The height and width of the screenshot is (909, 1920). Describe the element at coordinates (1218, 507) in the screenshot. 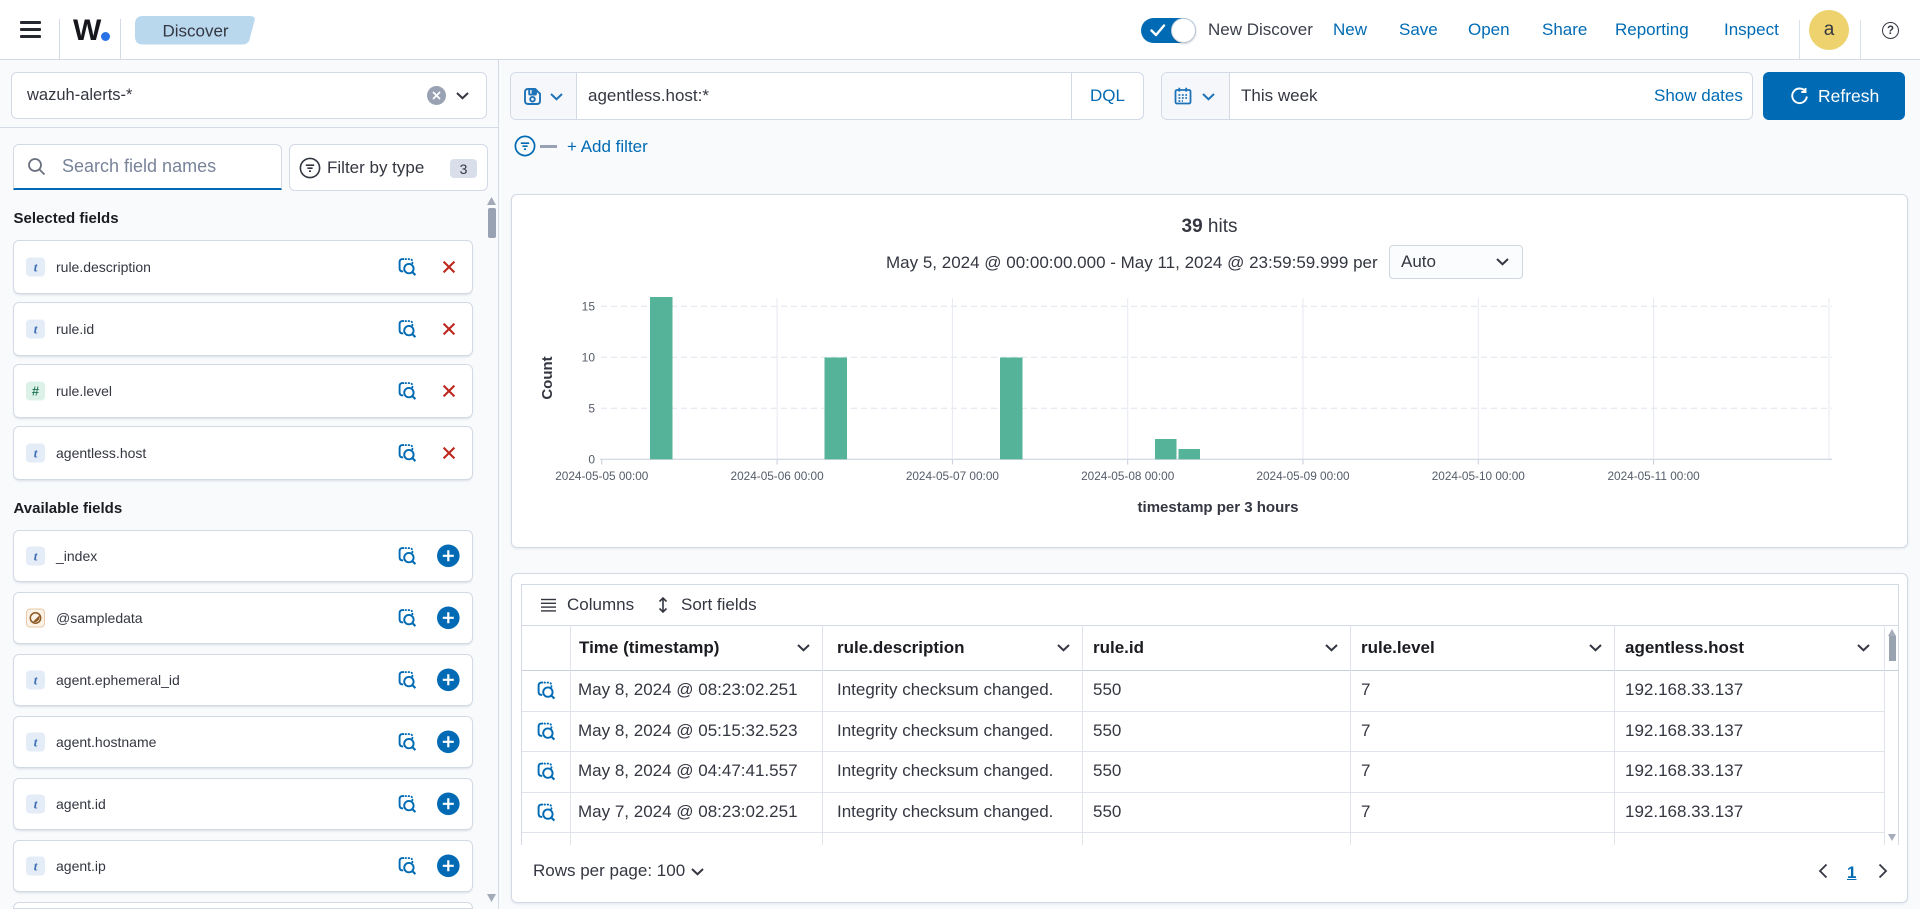

I see `svg-text: timestamp per 3 hours` at that location.